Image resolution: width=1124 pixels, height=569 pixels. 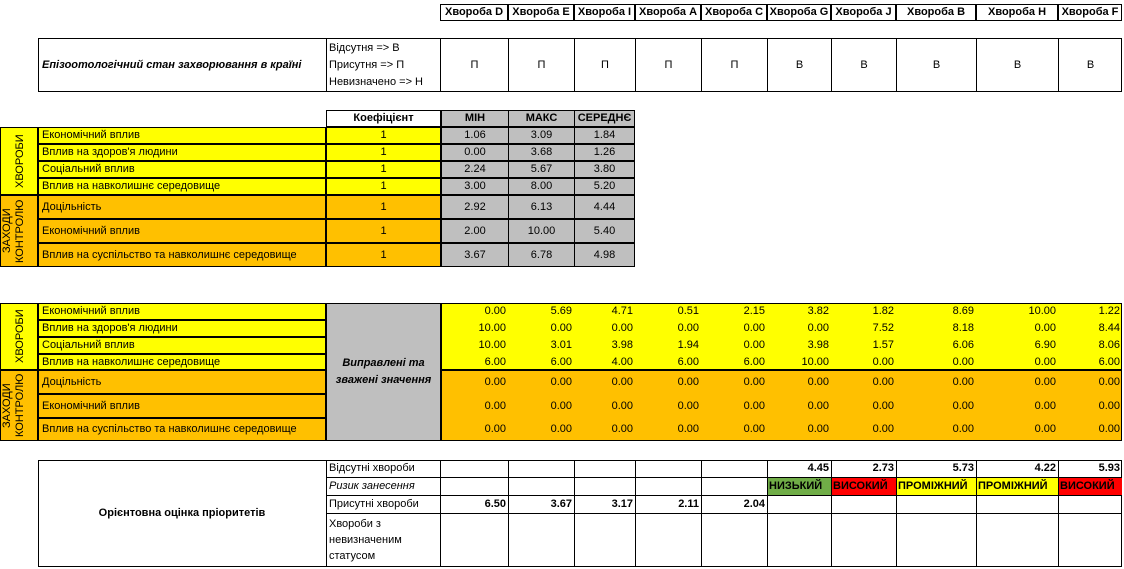 I want to click on column-header: Хвороба I, so click(x=604, y=12).